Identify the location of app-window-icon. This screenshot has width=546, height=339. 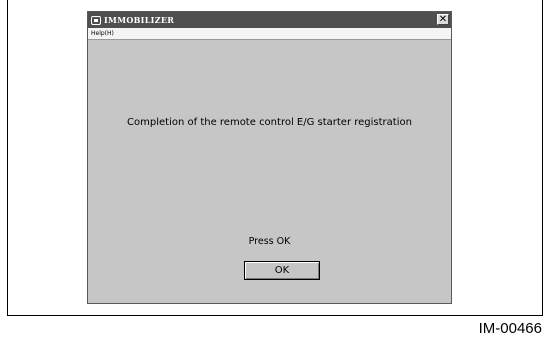
(96, 20).